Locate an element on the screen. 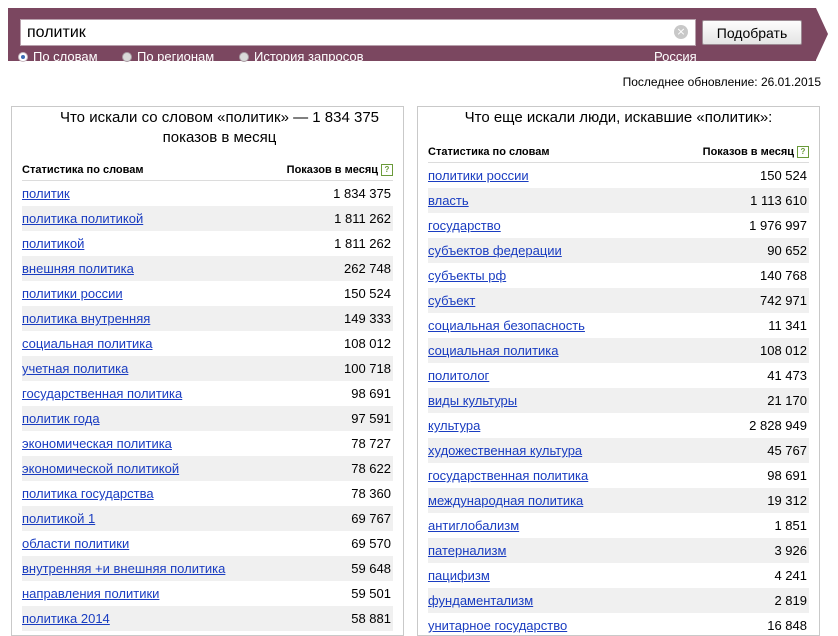 This screenshot has height=636, width=838. clear-icon: × is located at coordinates (681, 32).